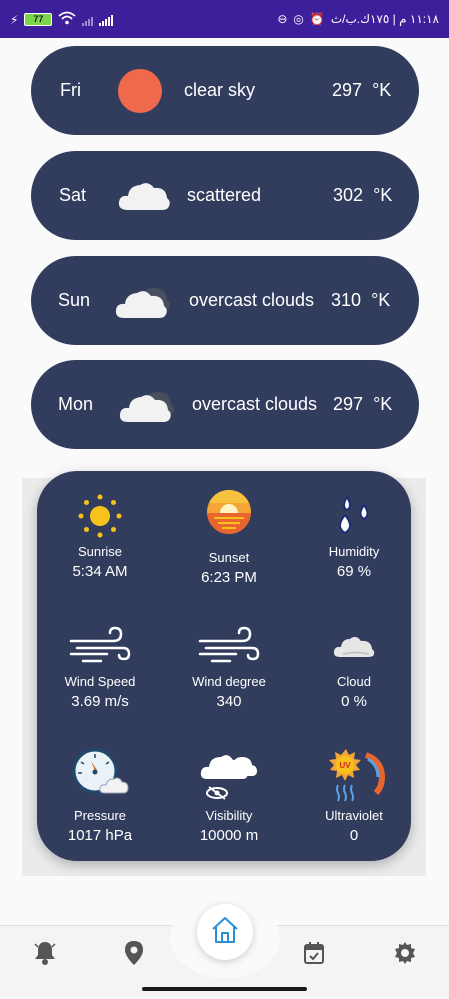 The height and width of the screenshot is (999, 449). Describe the element at coordinates (70, 90) in the screenshot. I see `forecast-day: Fri` at that location.